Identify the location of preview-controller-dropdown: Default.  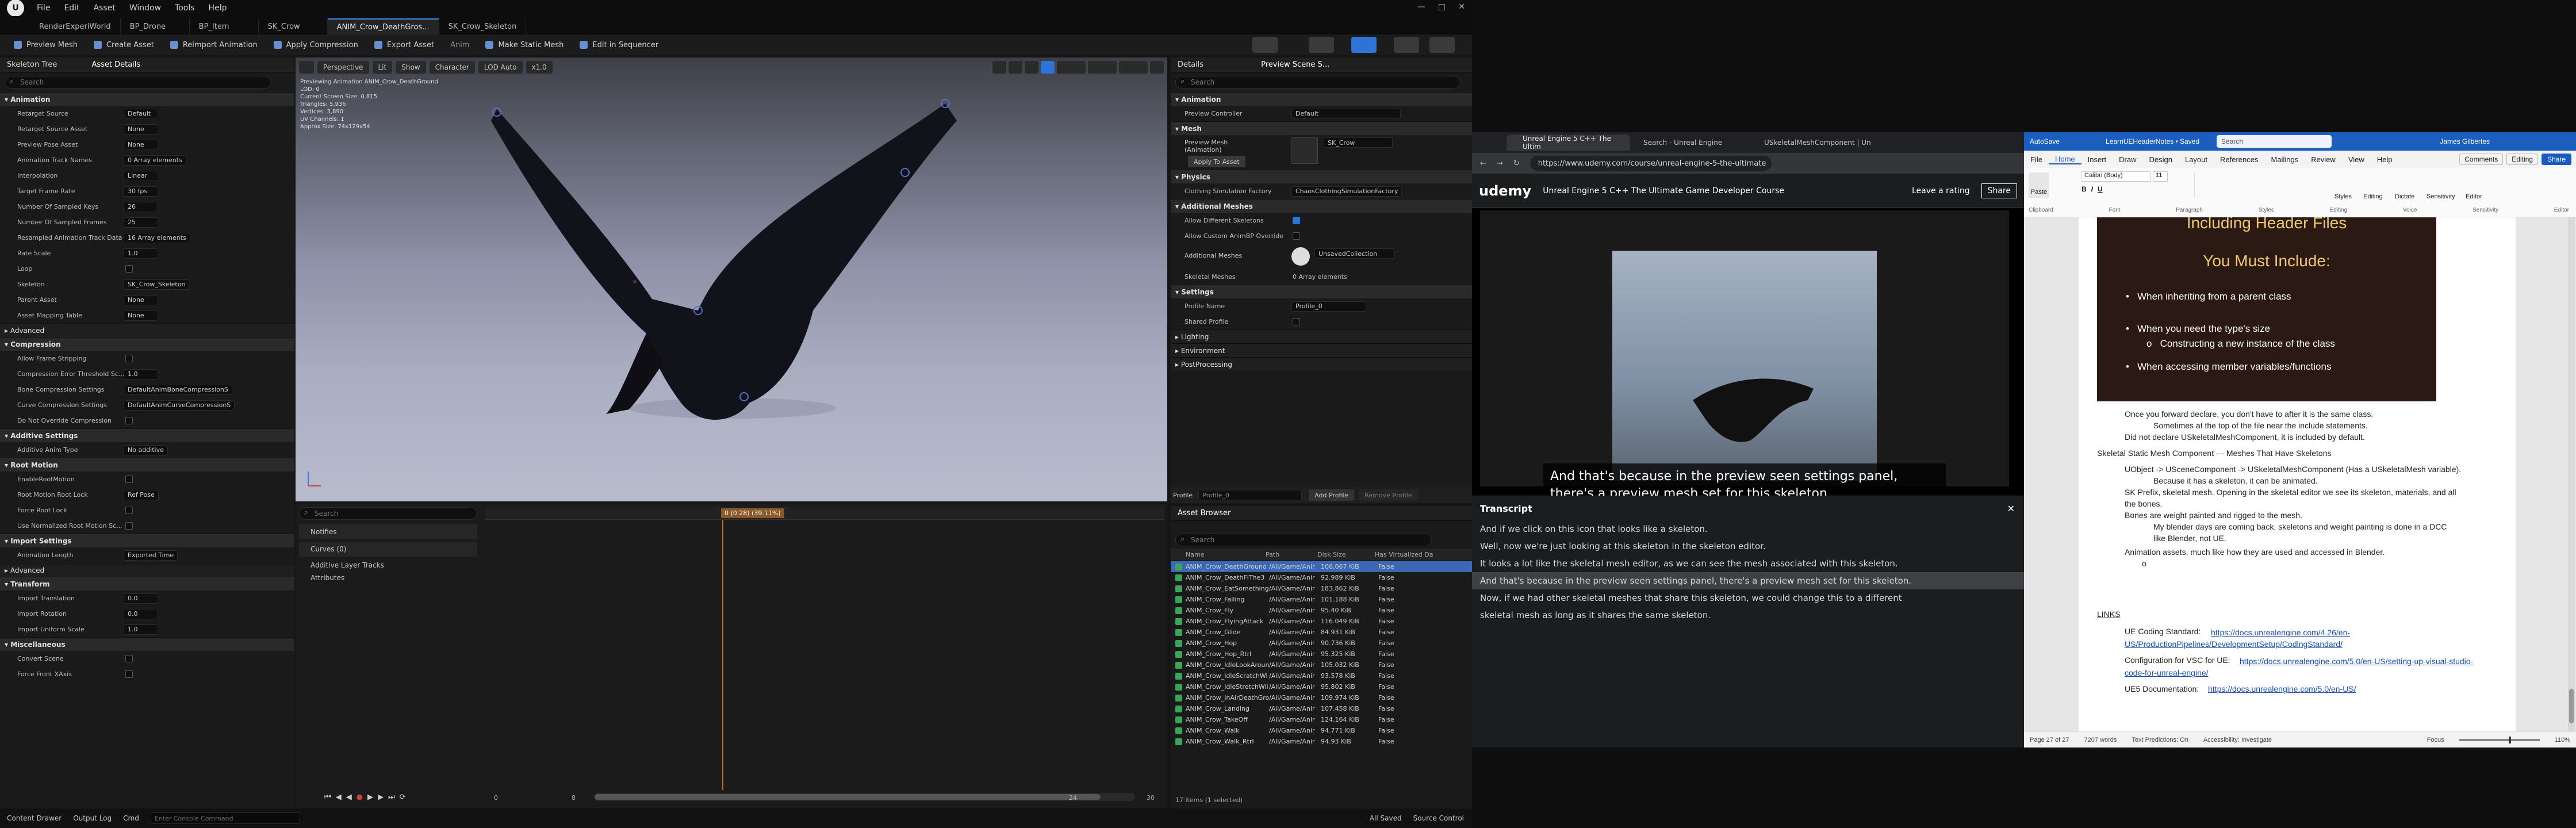
(1346, 113).